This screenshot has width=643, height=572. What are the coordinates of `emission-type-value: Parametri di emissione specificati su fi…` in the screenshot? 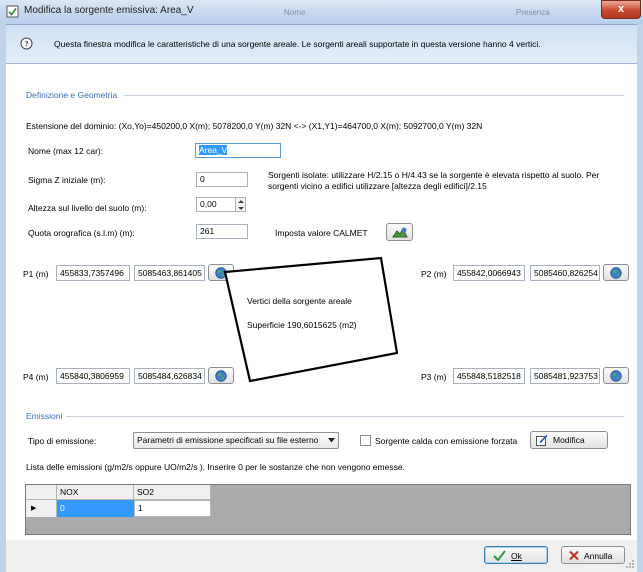 It's located at (228, 440).